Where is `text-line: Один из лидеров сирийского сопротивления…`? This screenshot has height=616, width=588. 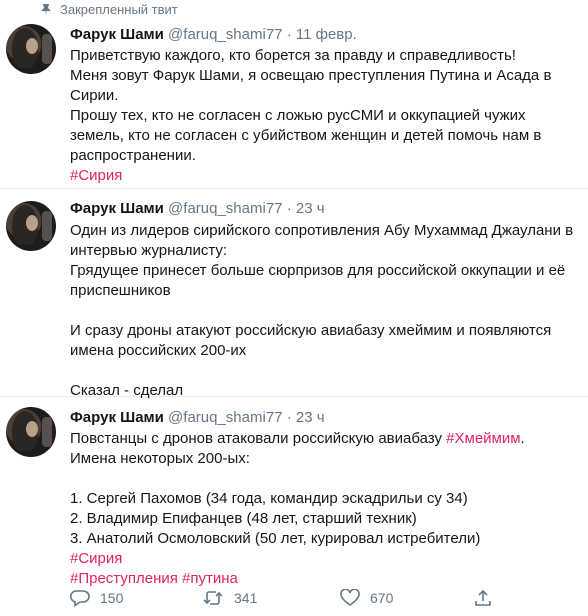
text-line: Один из лидеров сирийского сопротивления… is located at coordinates (322, 230).